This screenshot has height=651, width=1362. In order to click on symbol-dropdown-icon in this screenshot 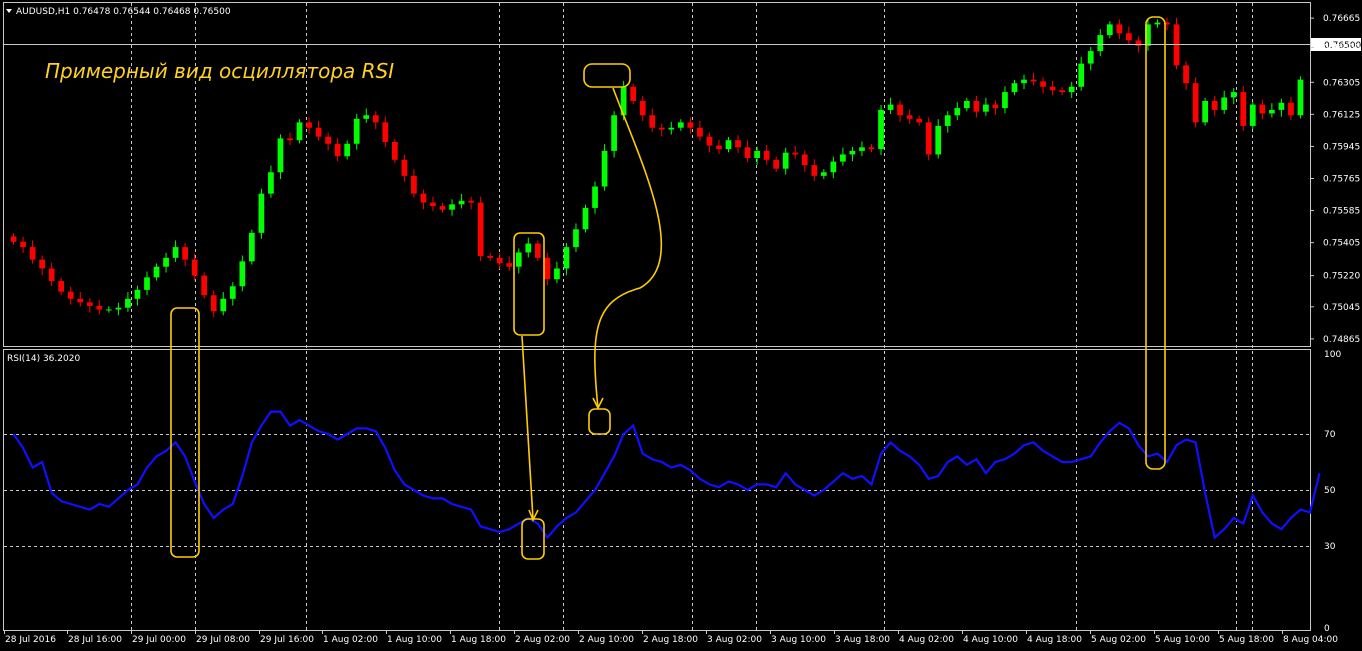, I will do `click(9, 11)`.